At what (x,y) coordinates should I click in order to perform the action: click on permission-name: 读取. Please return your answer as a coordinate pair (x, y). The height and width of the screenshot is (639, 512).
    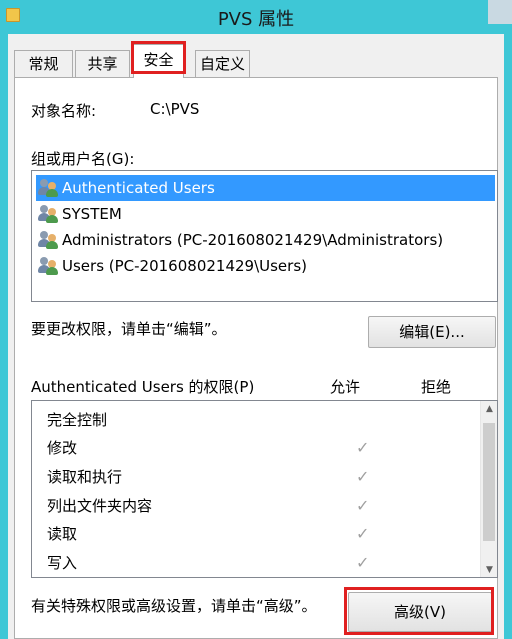
    Looking at the image, I should click on (62, 534).